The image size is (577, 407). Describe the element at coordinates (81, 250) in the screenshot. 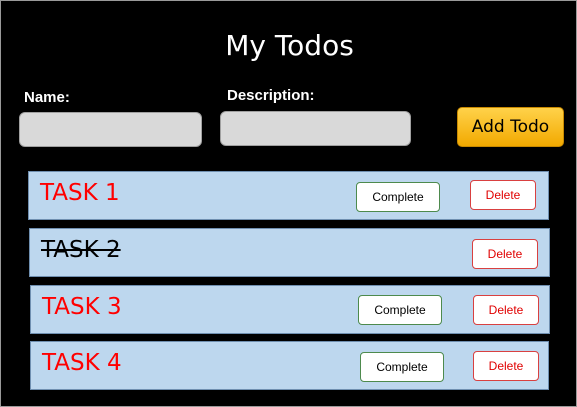

I see `task-name: TASK 2` at that location.